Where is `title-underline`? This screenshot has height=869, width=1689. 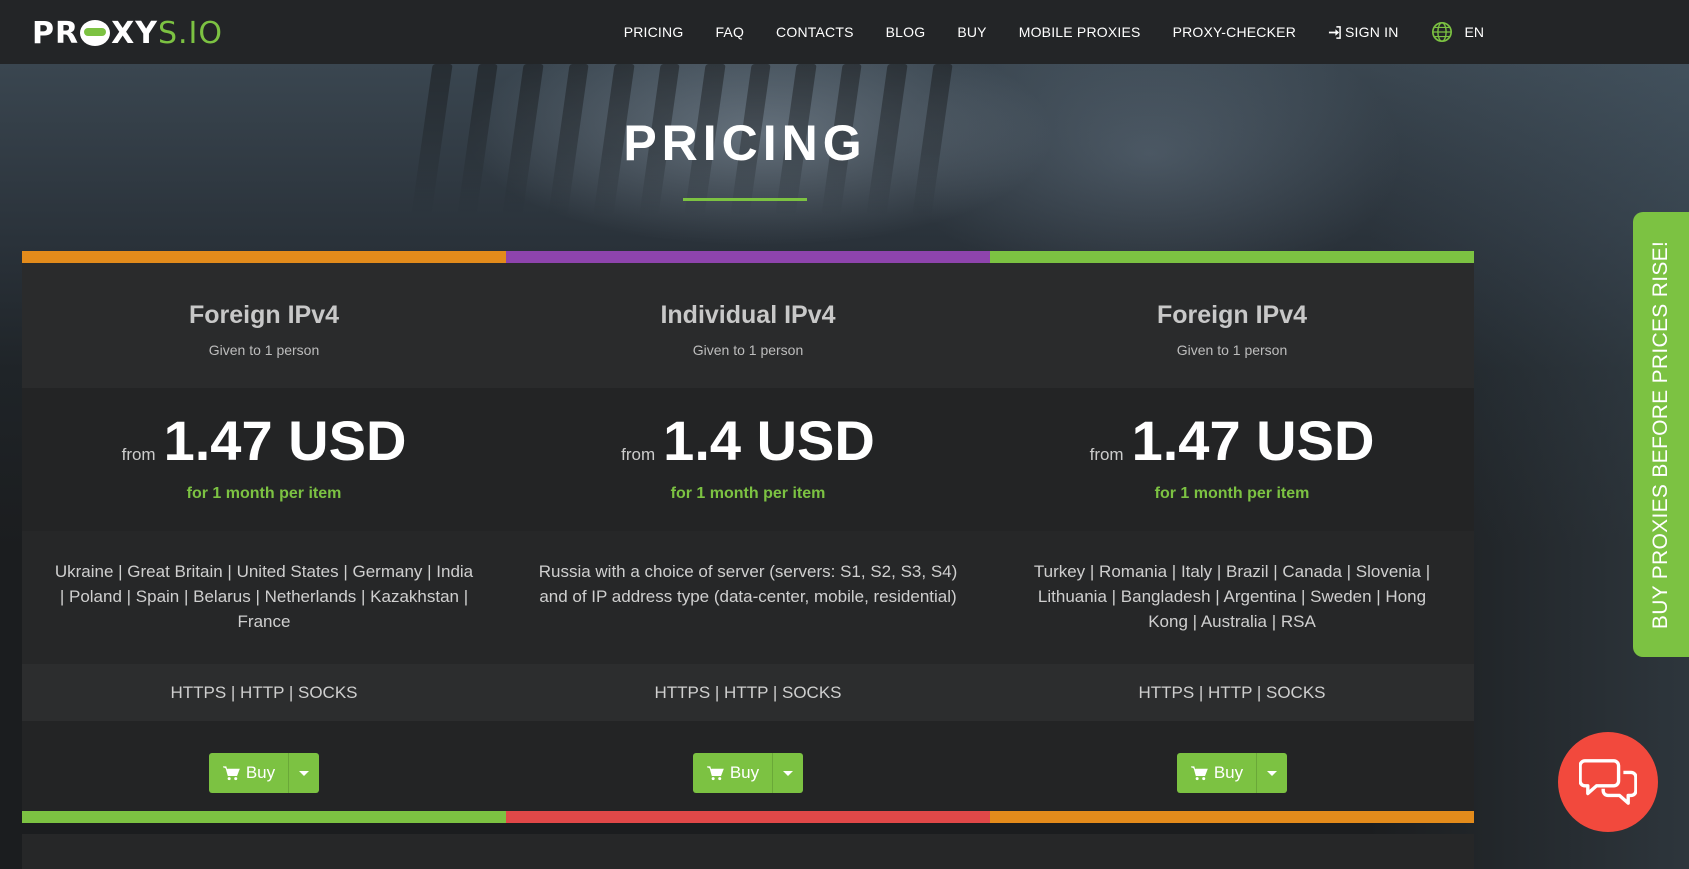 title-underline is located at coordinates (745, 199).